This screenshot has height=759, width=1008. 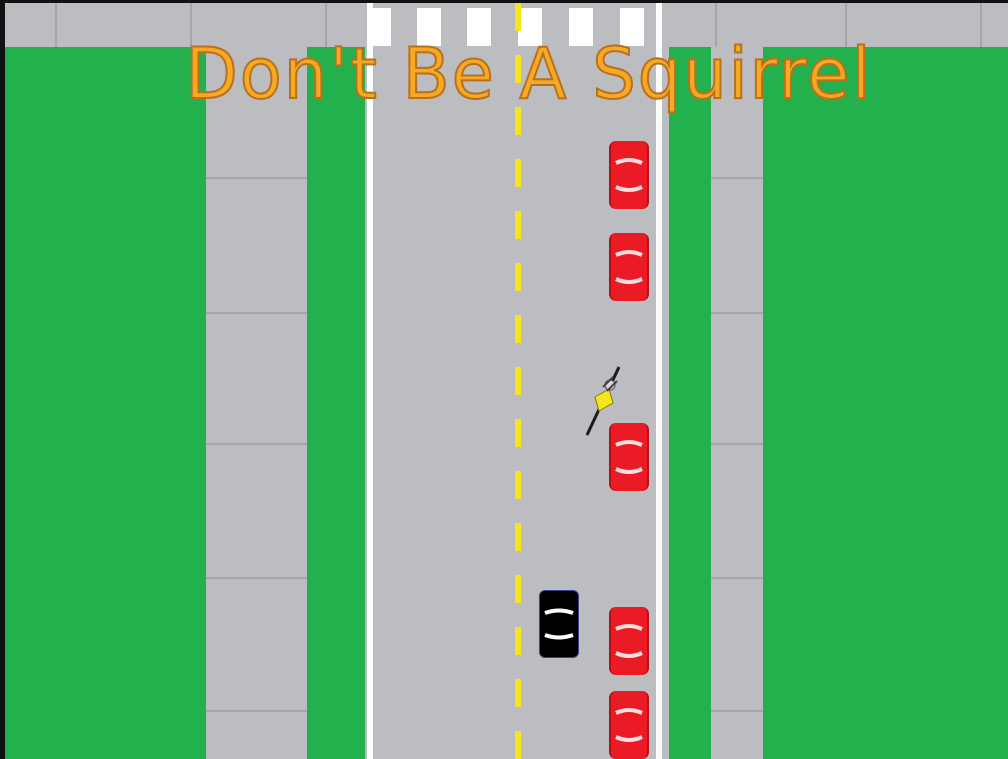 What do you see at coordinates (256, 403) in the screenshot?
I see `left-sidewalk` at bounding box center [256, 403].